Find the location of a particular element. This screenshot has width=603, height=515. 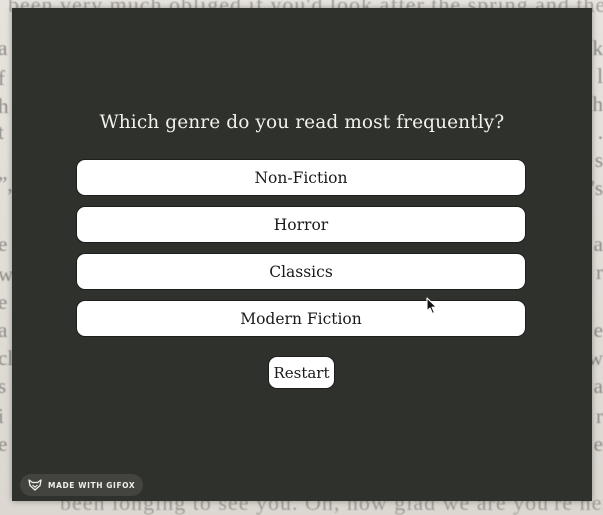

background-left-letter: t is located at coordinates (2, 132).